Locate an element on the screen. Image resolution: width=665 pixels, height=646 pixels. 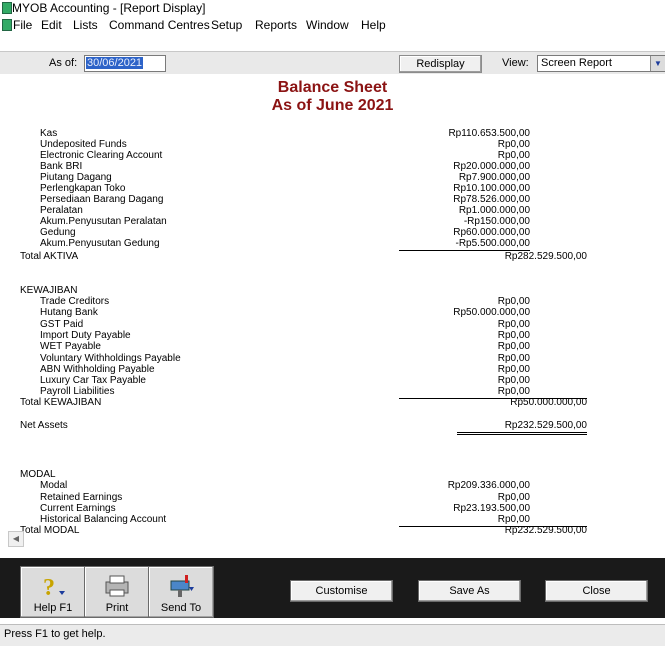
redisplay-button: Redisplay is located at coordinates (440, 64).